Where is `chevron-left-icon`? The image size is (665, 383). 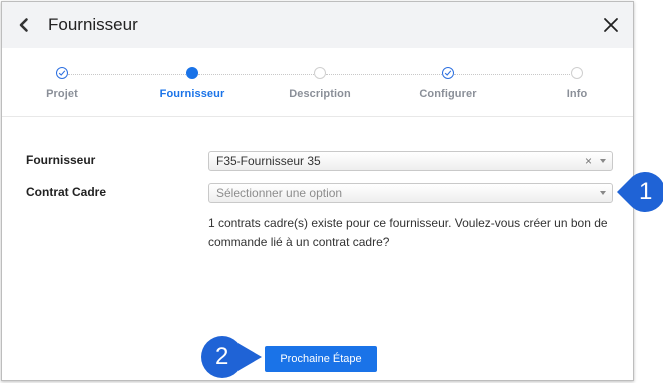 chevron-left-icon is located at coordinates (24, 25).